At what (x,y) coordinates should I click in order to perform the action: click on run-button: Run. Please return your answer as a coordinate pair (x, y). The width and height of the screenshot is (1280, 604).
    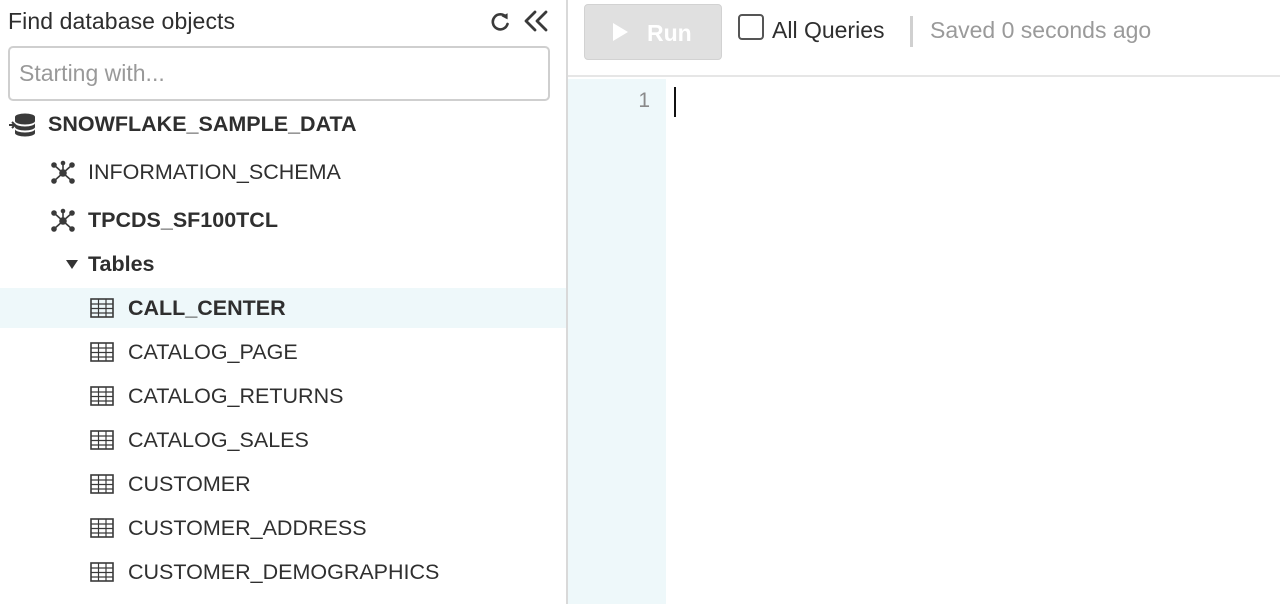
    Looking at the image, I should click on (653, 32).